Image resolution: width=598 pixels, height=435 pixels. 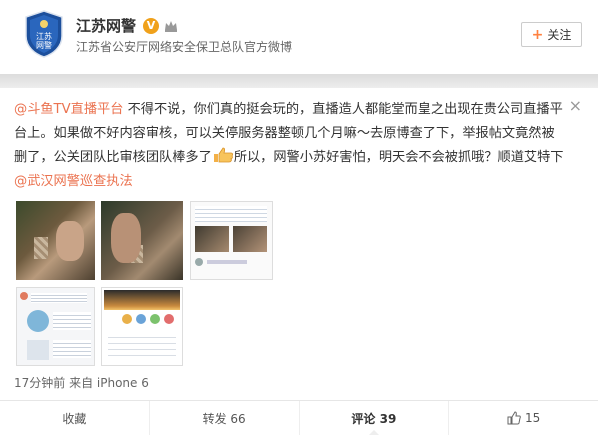 What do you see at coordinates (398, 157) in the screenshot?
I see `post-text-part2: 所以，网警小苏好害怕，明天会不会被抓哦？顺道艾特下` at bounding box center [398, 157].